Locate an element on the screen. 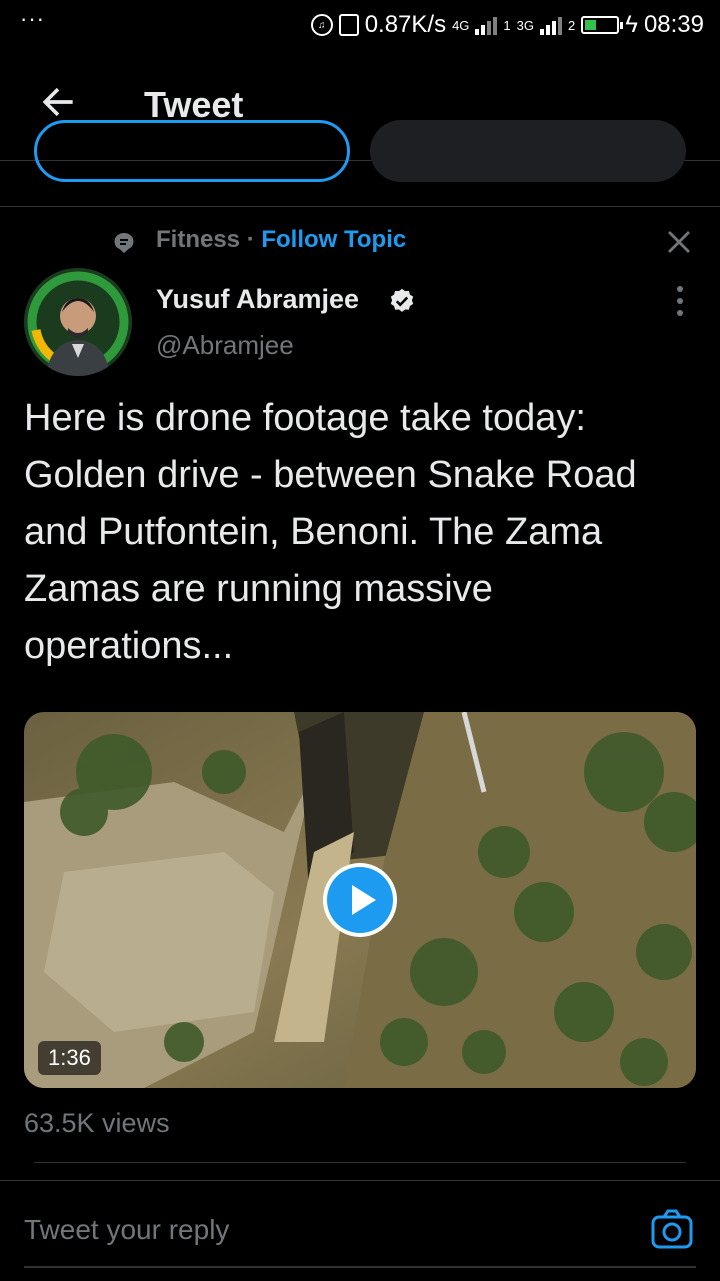 This screenshot has width=720, height=1281. video-duration: 1:36 is located at coordinates (69, 1058).